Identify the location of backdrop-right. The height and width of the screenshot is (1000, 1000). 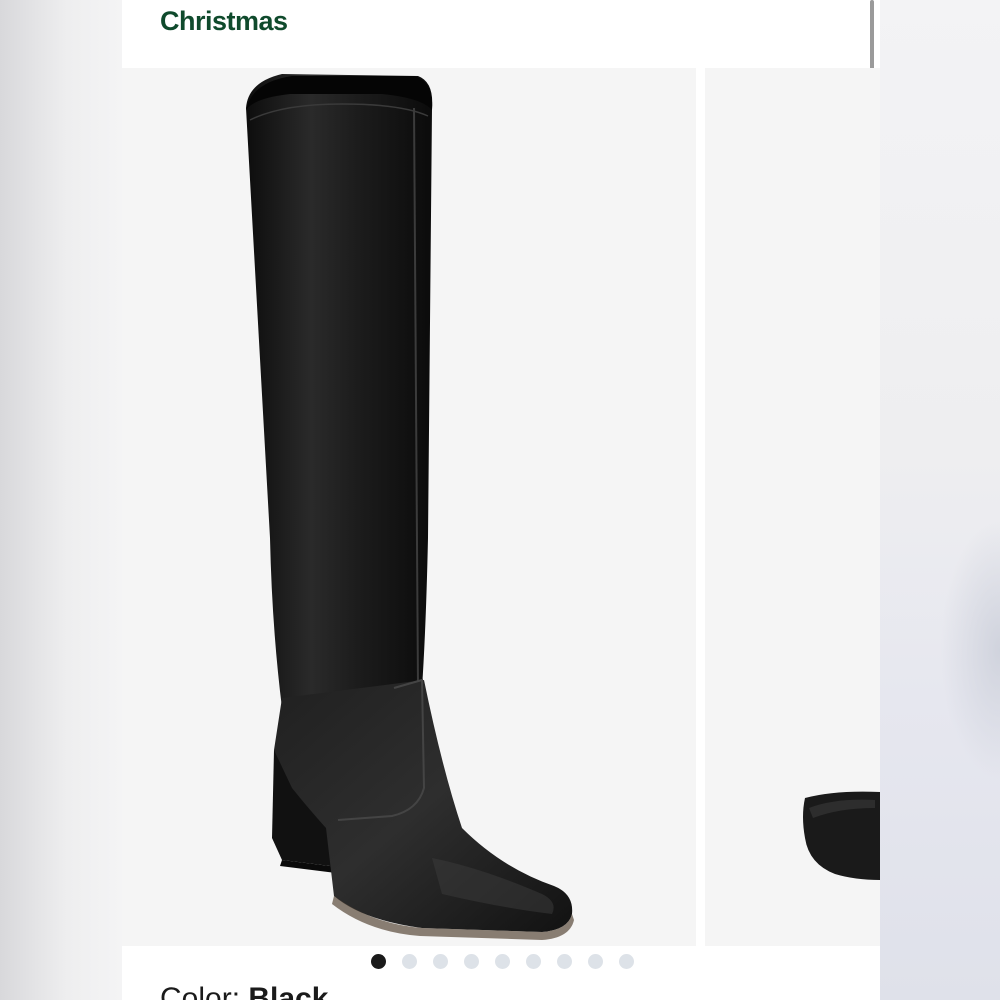
(940, 500).